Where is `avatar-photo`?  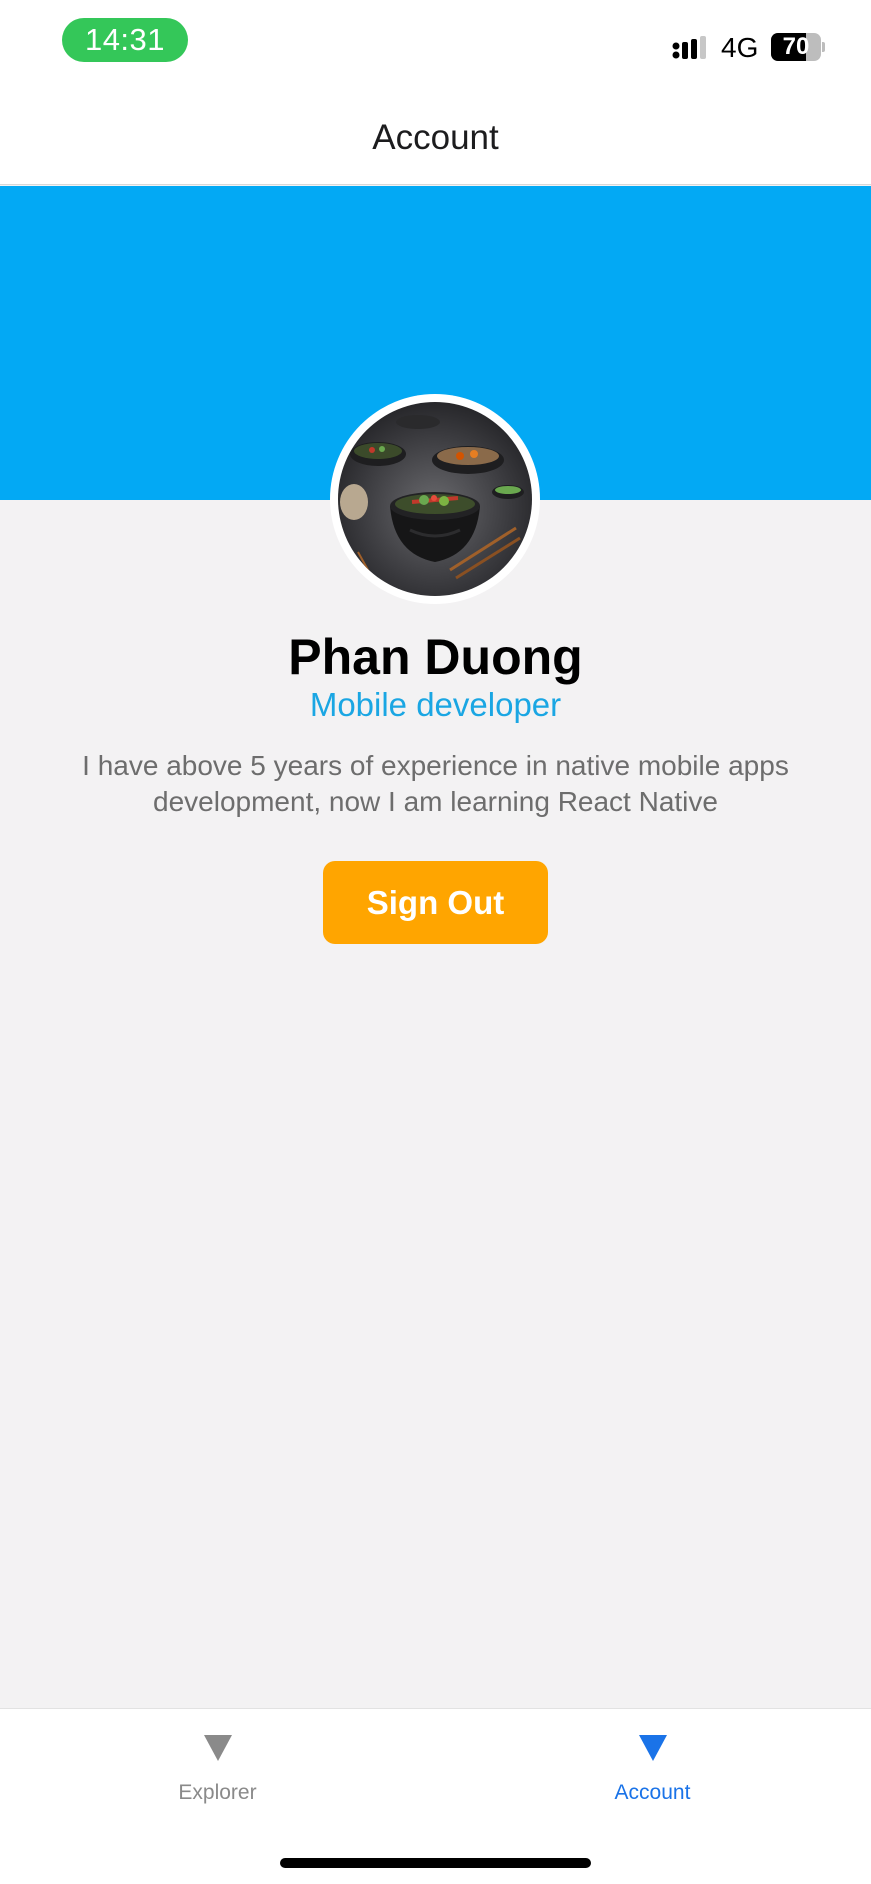
avatar-photo is located at coordinates (435, 499).